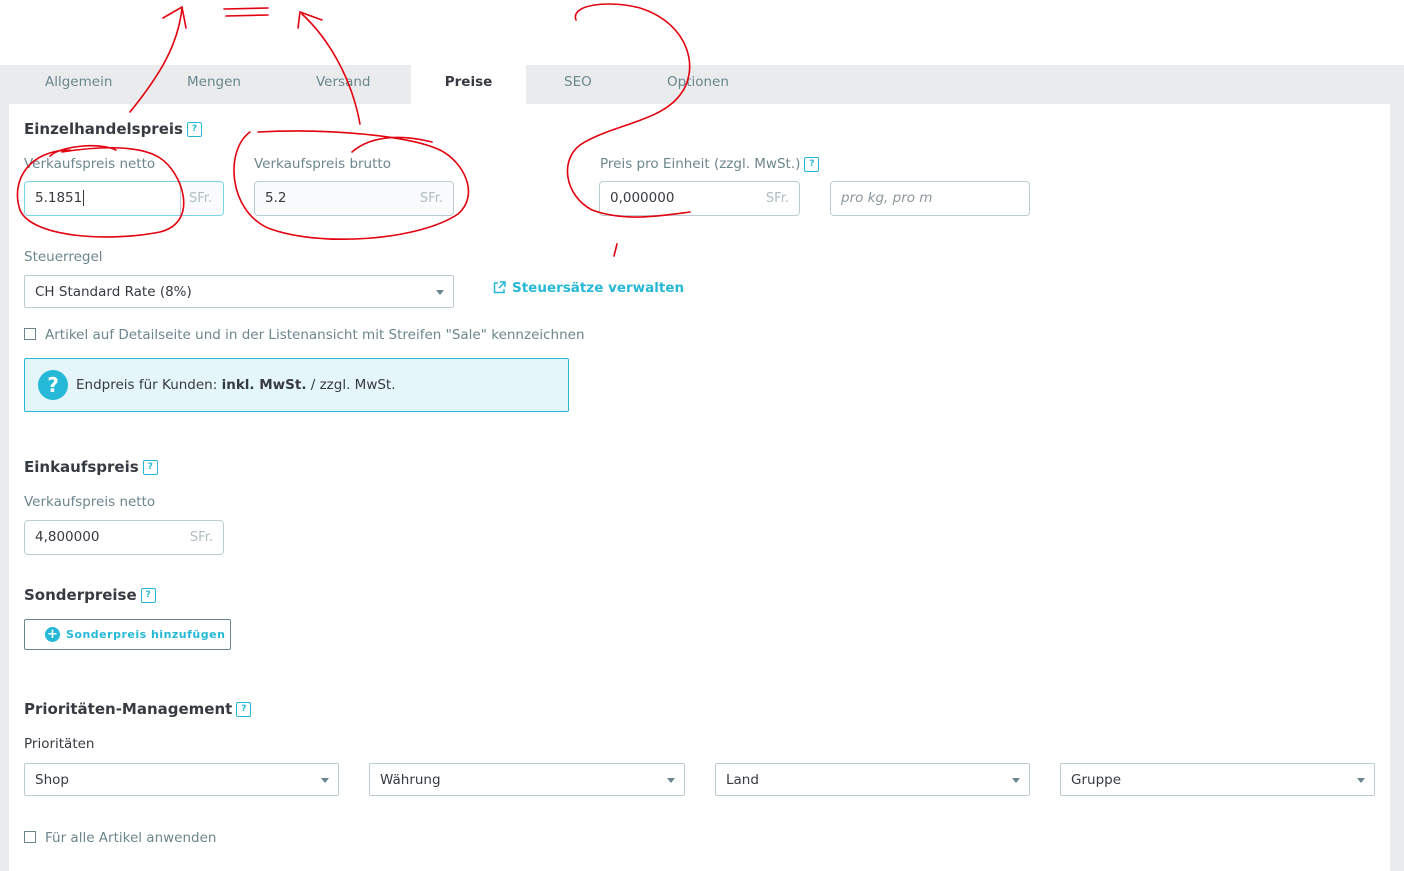  I want to click on right-gutter, so click(1397, 487).